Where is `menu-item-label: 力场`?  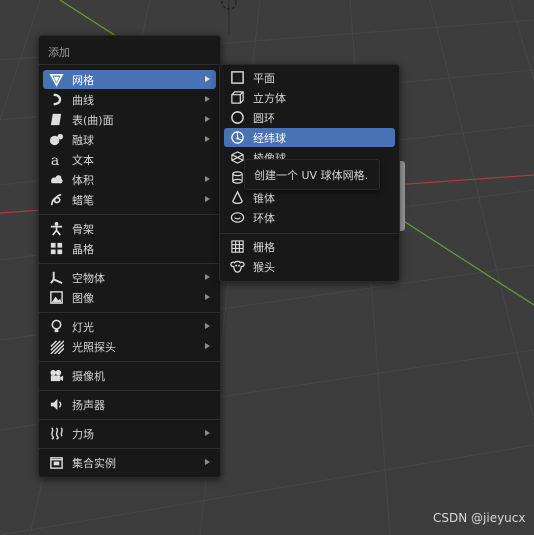
menu-item-label: 力场 is located at coordinates (83, 434).